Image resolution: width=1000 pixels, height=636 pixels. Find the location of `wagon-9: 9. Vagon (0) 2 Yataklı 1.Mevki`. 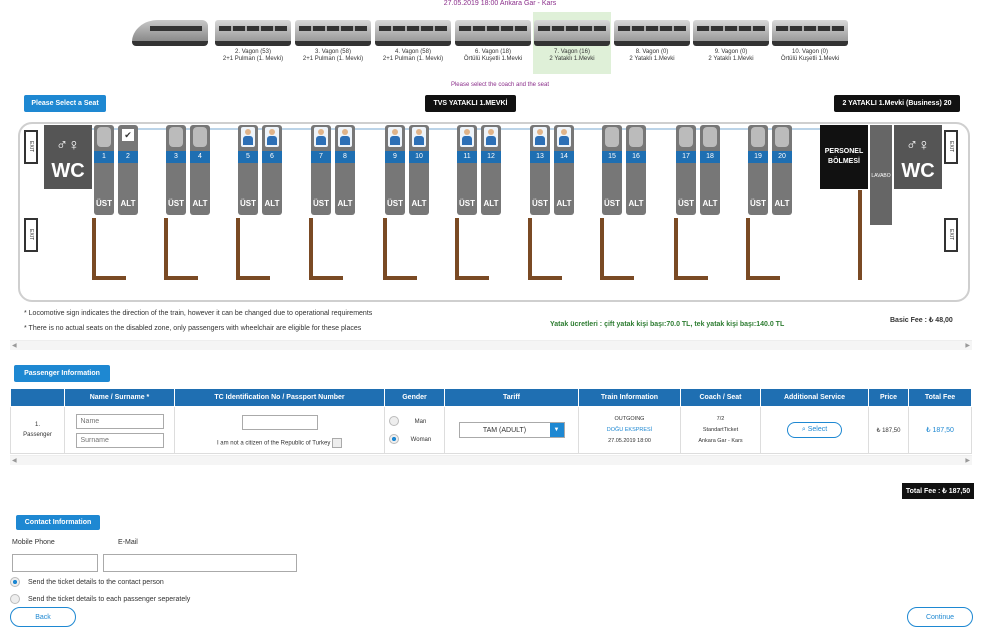

wagon-9: 9. Vagon (0) 2 Yataklı 1.Mevki is located at coordinates (731, 43).